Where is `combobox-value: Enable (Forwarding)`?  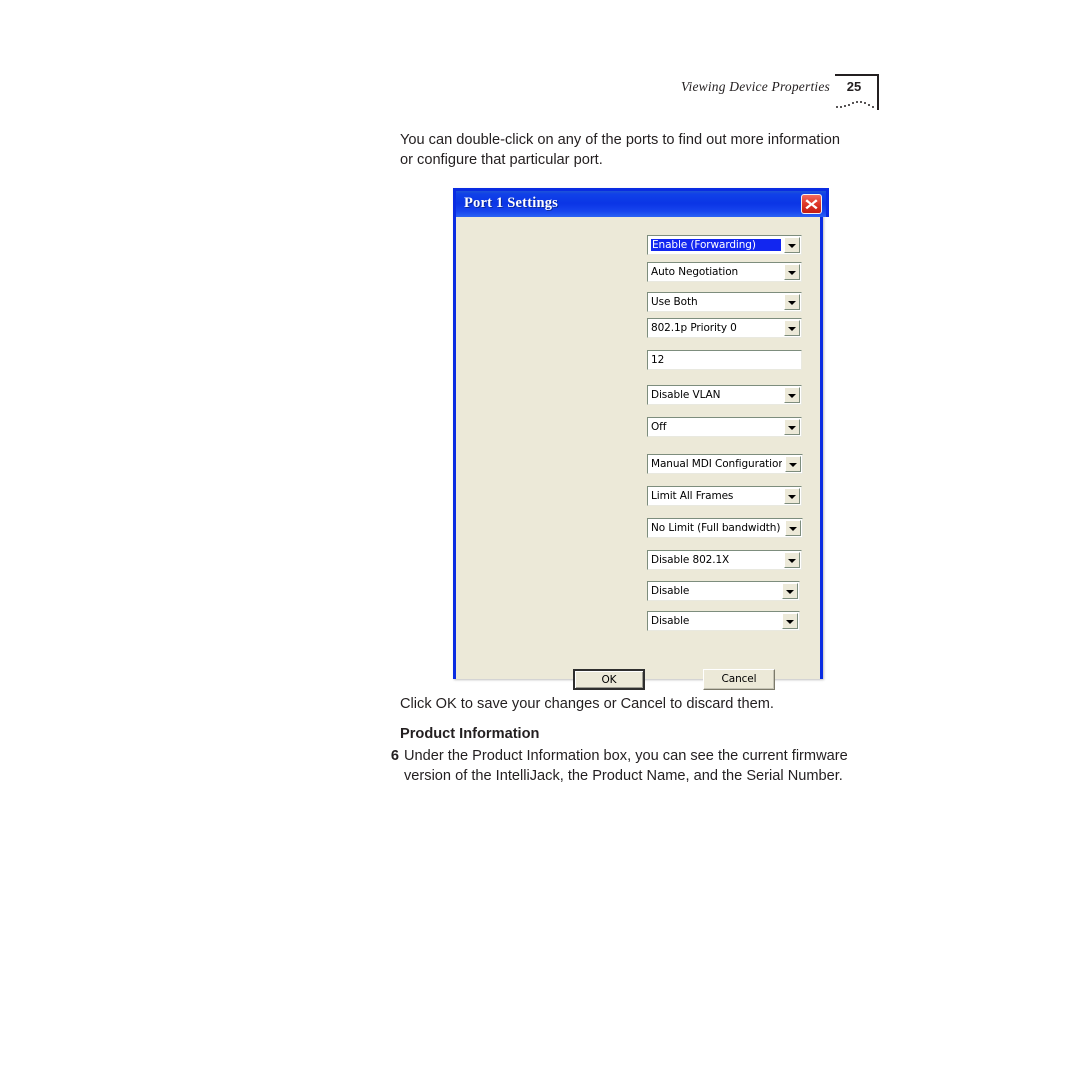
combobox-value: Enable (Forwarding) is located at coordinates (716, 245).